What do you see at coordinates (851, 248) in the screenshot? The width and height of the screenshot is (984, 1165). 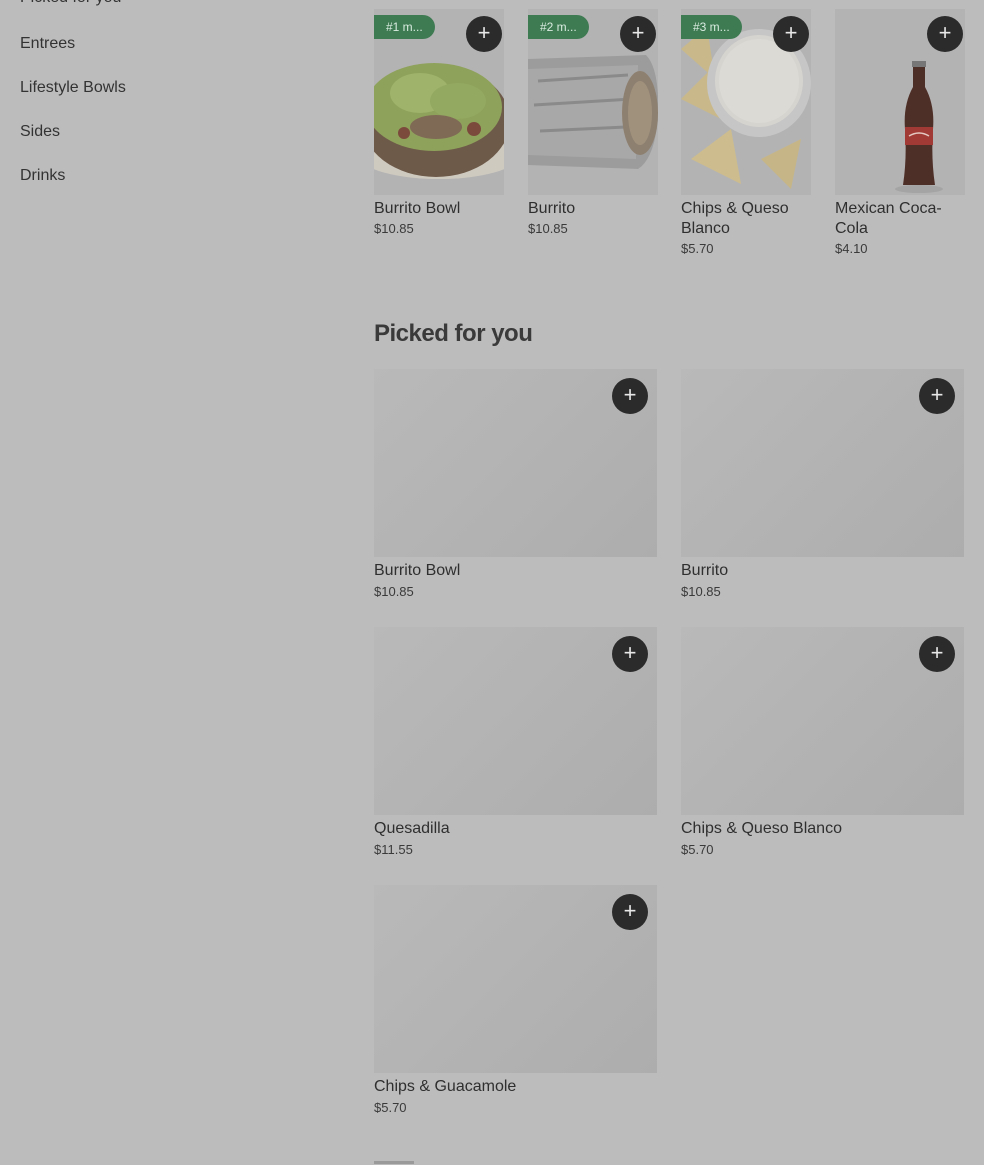 I see `item-price: $4.10` at bounding box center [851, 248].